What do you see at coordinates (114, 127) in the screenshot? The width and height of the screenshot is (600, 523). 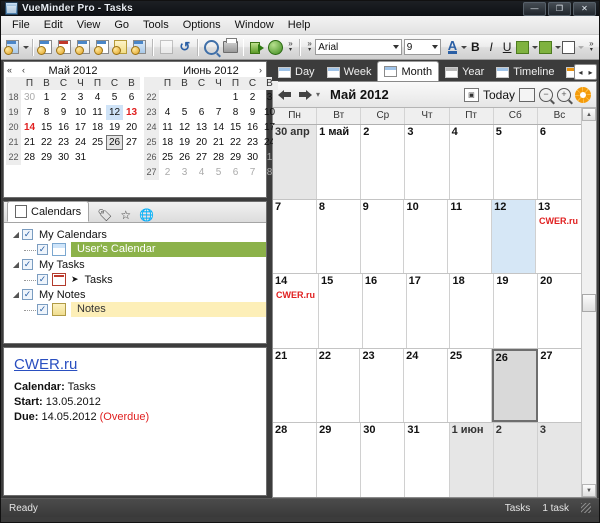 I see `mini-cal-day: 19` at bounding box center [114, 127].